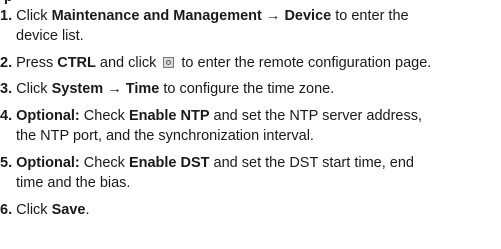  What do you see at coordinates (68, 210) in the screenshot?
I see `save-label: Save` at bounding box center [68, 210].